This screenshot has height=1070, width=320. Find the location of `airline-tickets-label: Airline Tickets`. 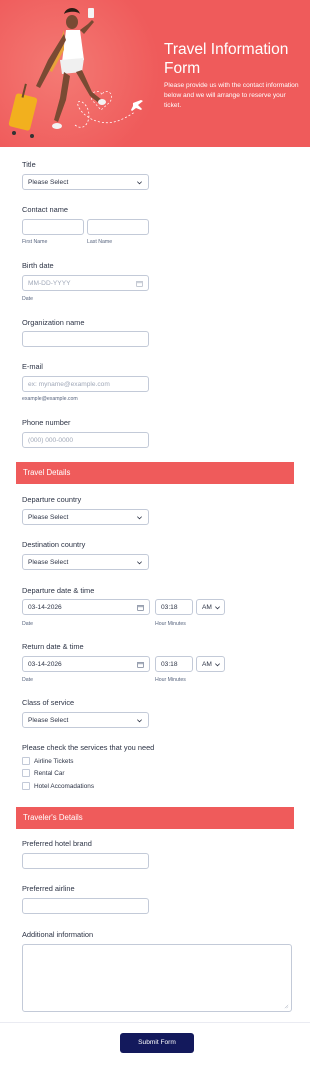

airline-tickets-label: Airline Tickets is located at coordinates (54, 761).